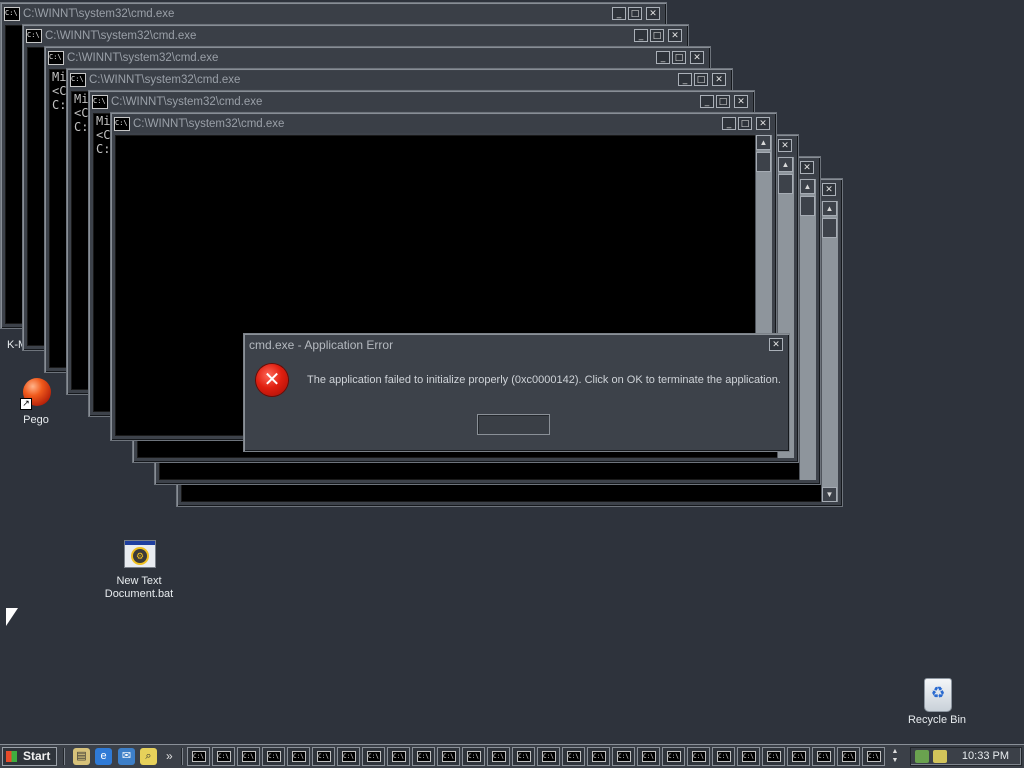 The width and height of the screenshot is (1024, 768). What do you see at coordinates (11, 756) in the screenshot?
I see `windows-logo-icon` at bounding box center [11, 756].